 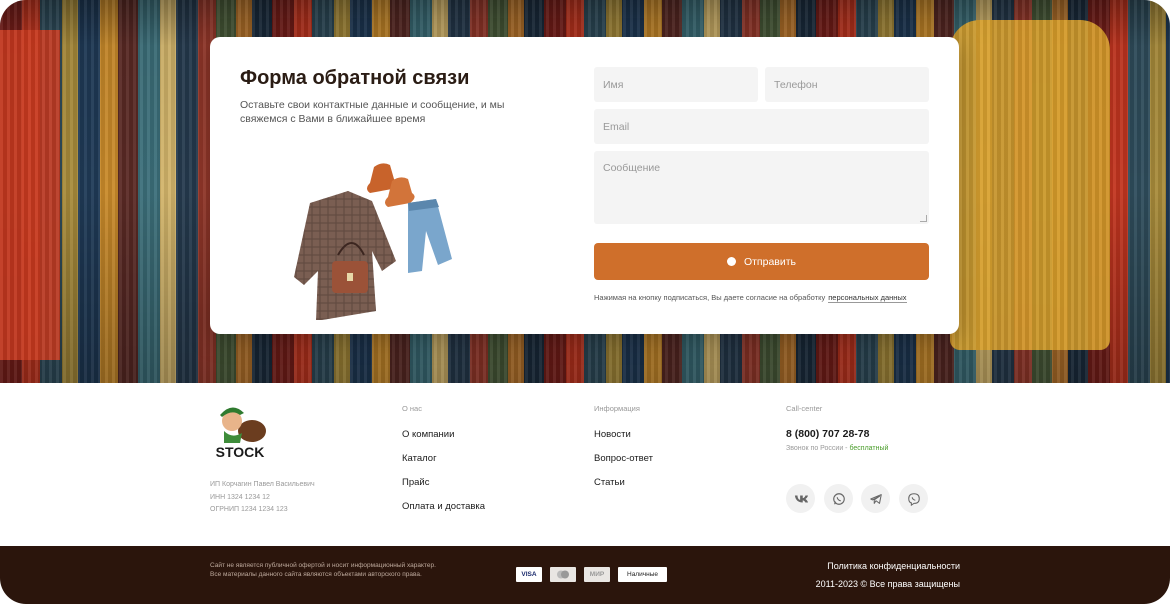 What do you see at coordinates (612, 434) in the screenshot?
I see `link-news: Новости` at bounding box center [612, 434].